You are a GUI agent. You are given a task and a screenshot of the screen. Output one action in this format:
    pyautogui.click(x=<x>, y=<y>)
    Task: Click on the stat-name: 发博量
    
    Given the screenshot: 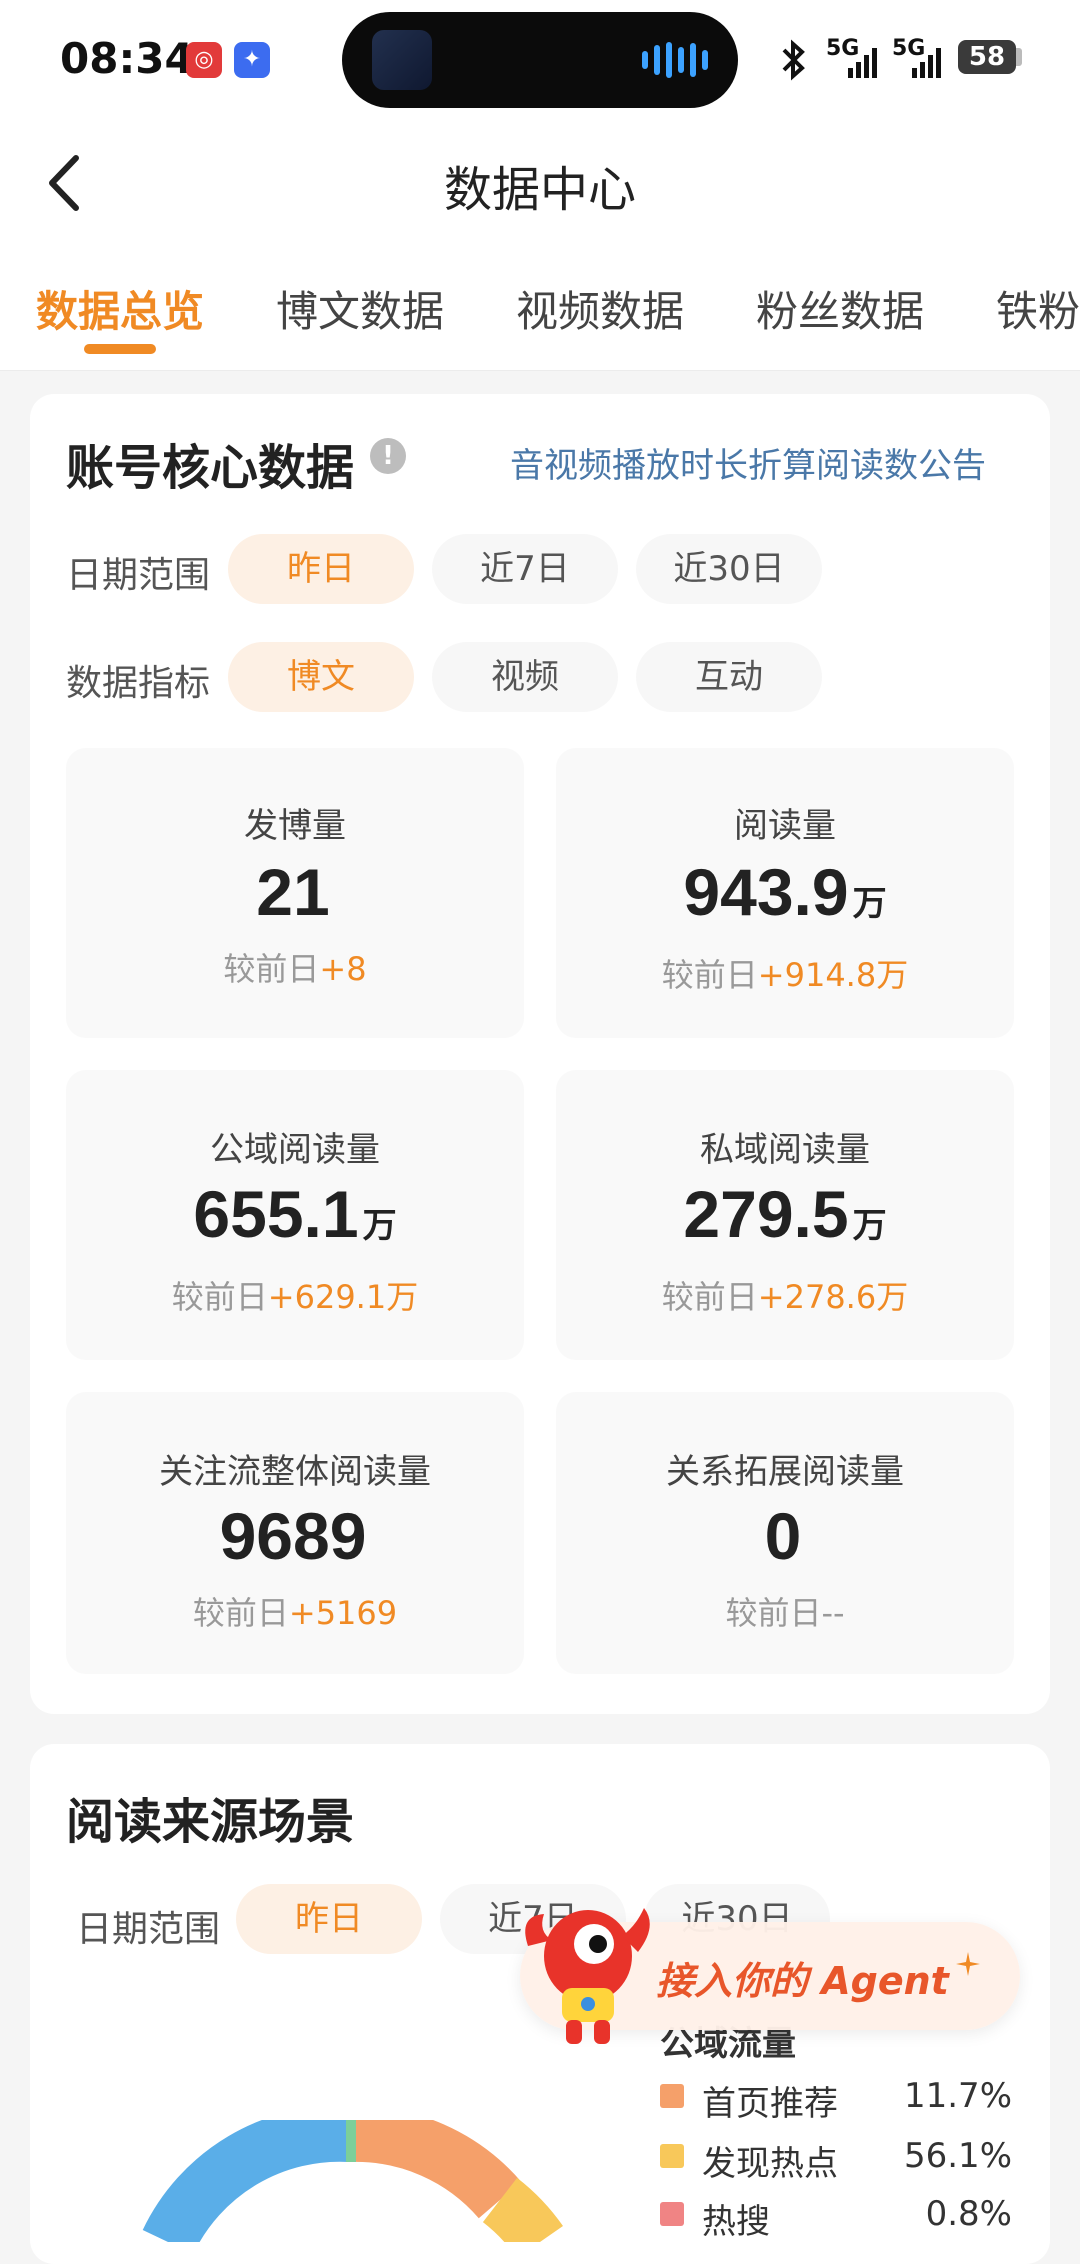 What is the action you would take?
    pyautogui.click(x=295, y=826)
    